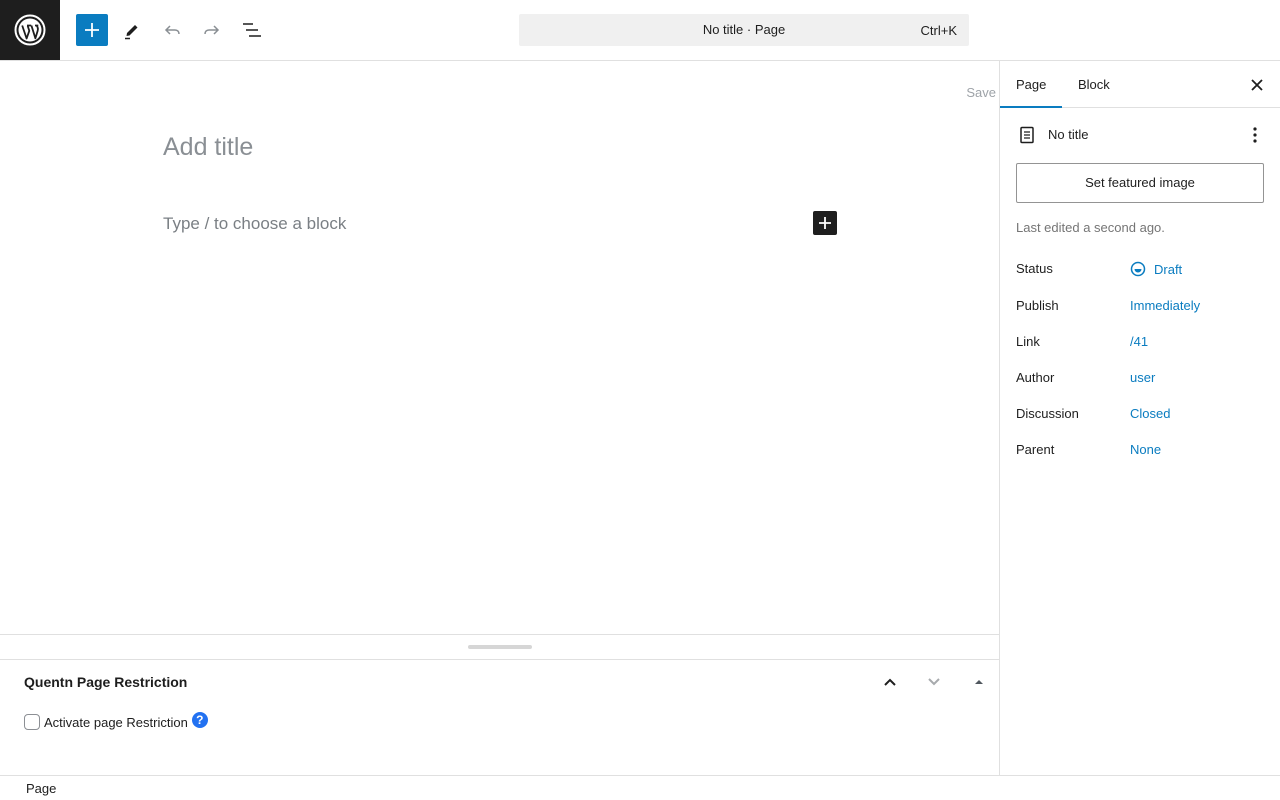 The image size is (1280, 800). I want to click on editor-header: No title · Page Ctrl+K, so click(640, 30).